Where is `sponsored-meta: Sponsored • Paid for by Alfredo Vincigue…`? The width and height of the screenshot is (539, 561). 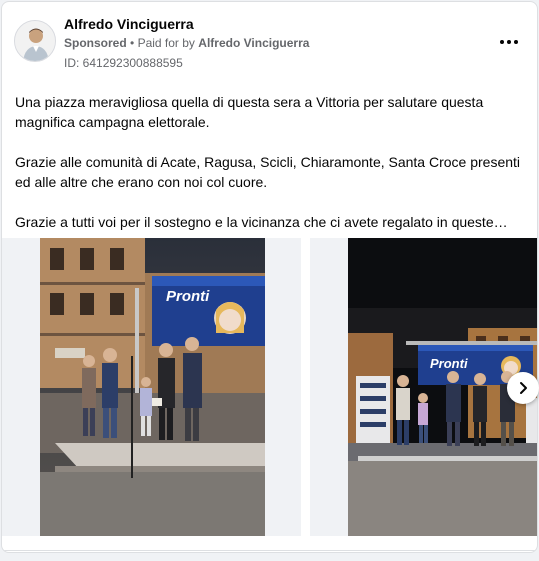 sponsored-meta: Sponsored • Paid for by Alfredo Vincigue… is located at coordinates (186, 43).